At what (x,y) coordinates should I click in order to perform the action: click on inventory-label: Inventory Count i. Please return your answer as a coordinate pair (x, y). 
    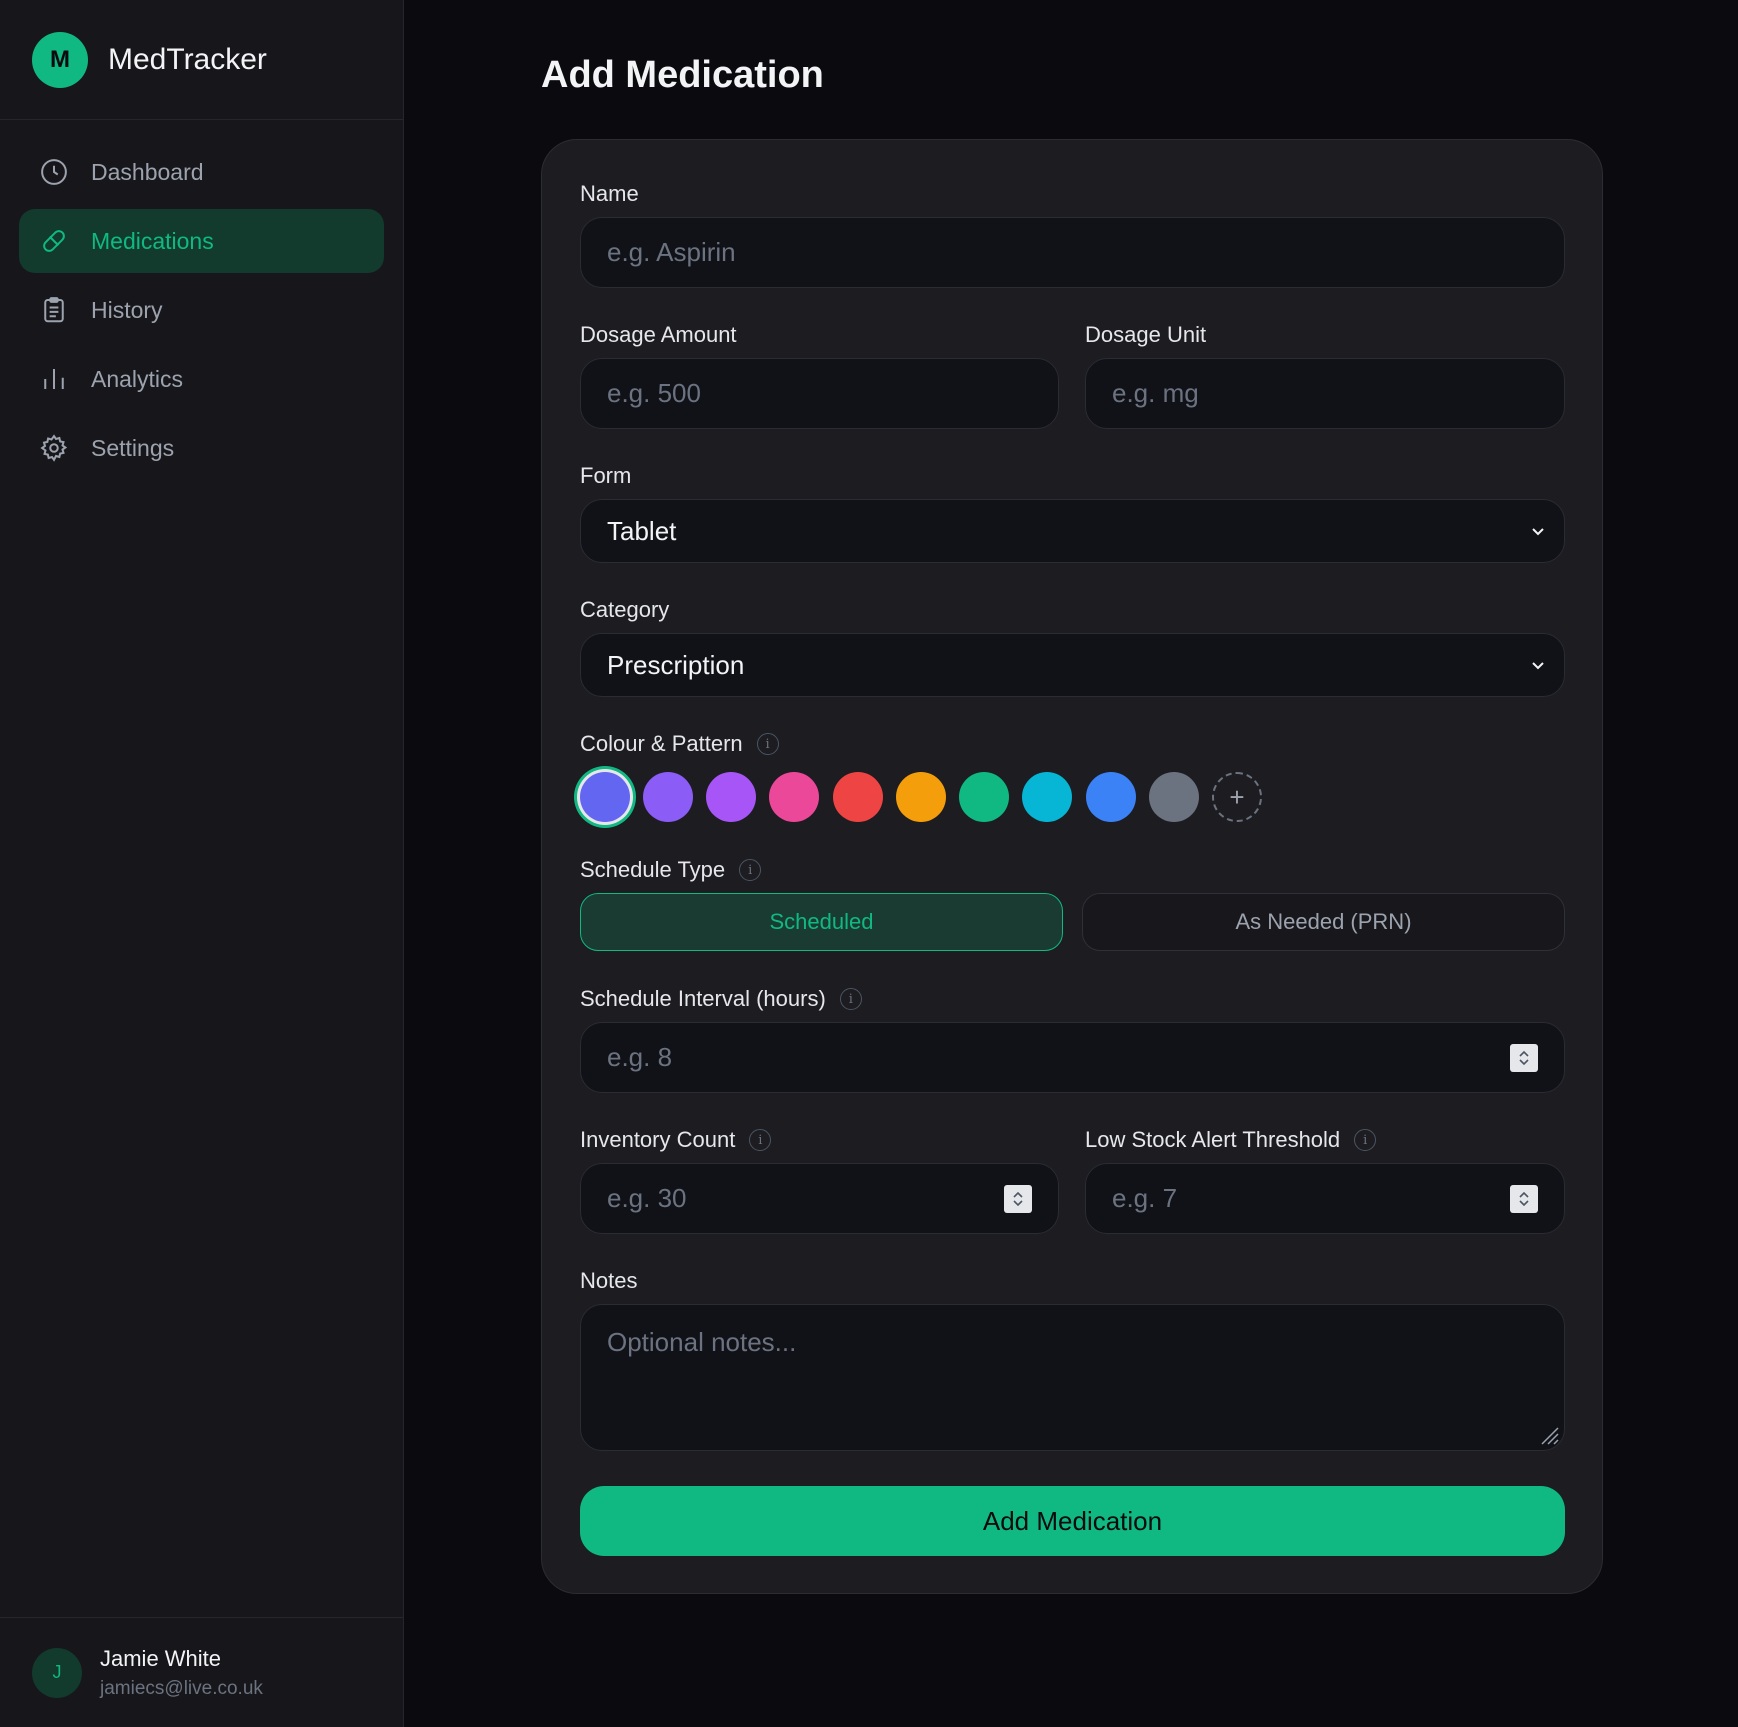
    Looking at the image, I should click on (676, 1140).